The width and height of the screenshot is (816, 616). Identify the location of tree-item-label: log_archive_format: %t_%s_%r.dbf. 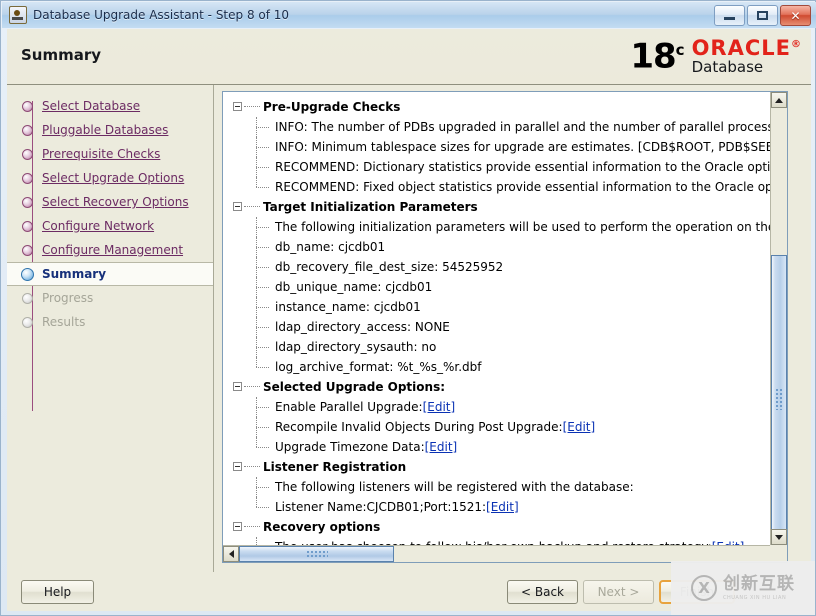
(378, 367).